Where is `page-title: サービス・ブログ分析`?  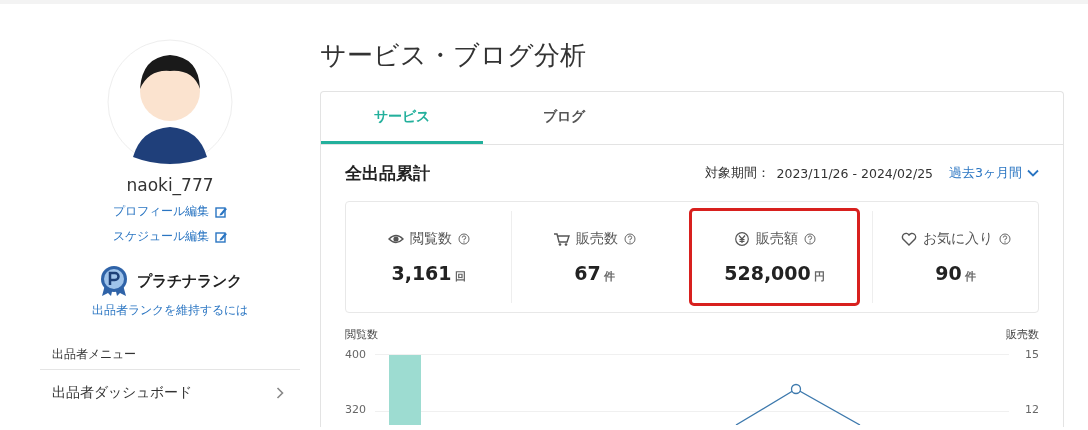
page-title: サービス・ブログ分析 is located at coordinates (453, 55).